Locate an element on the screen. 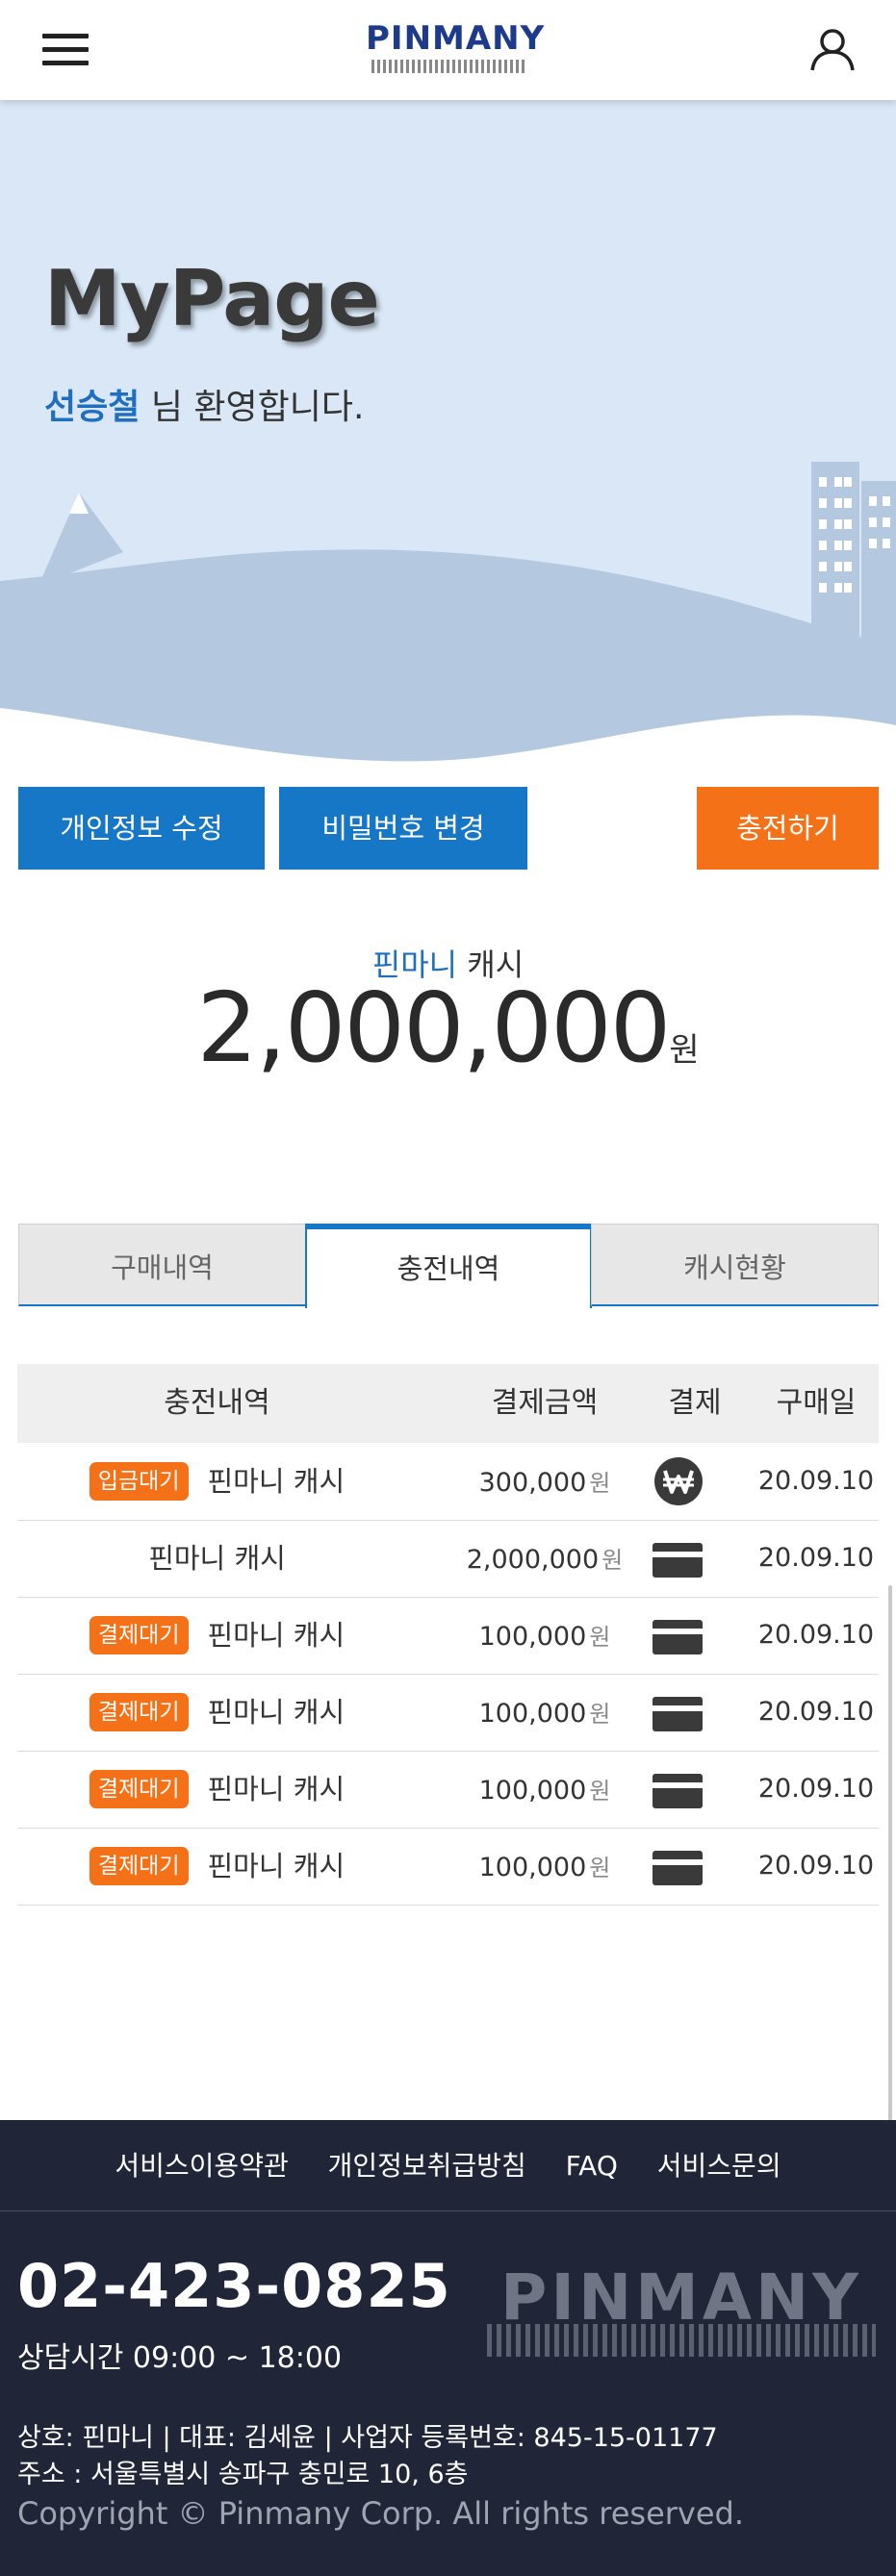 This screenshot has width=896, height=2576. page-title: MyPage is located at coordinates (212, 298).